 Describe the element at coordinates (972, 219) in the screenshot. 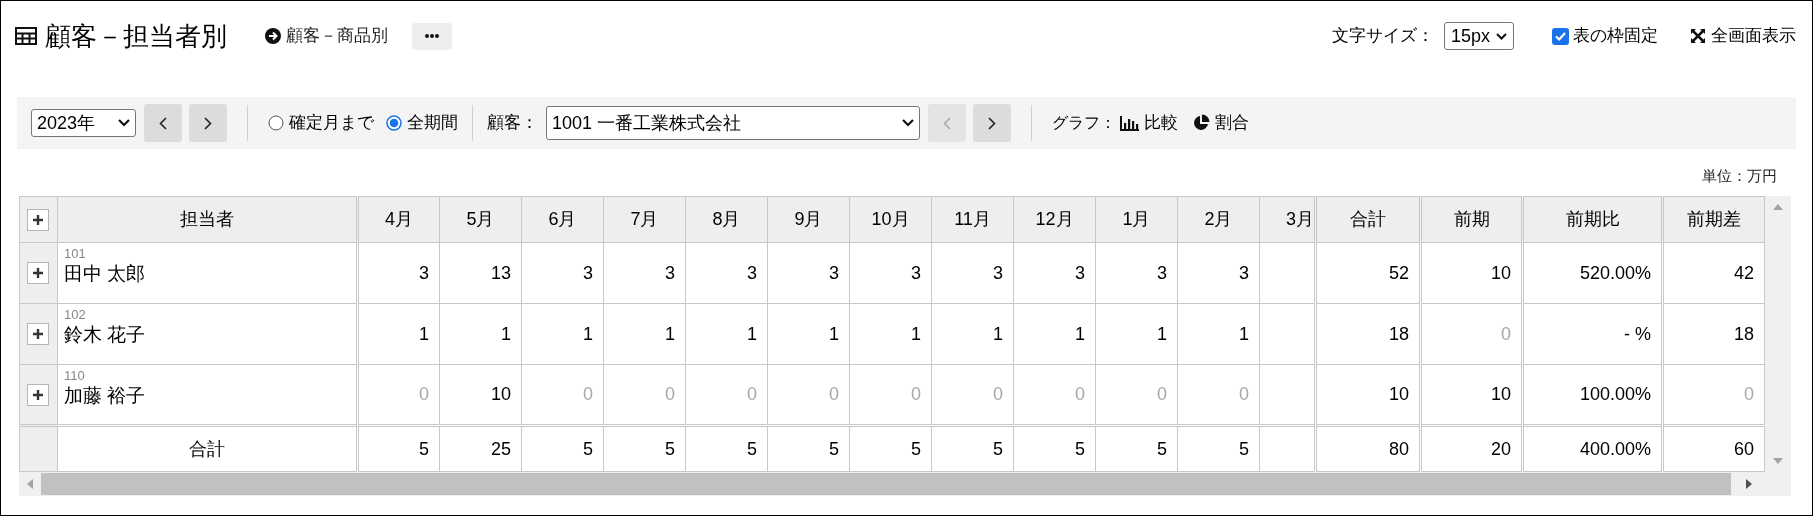

I see `column-header: 11月` at that location.